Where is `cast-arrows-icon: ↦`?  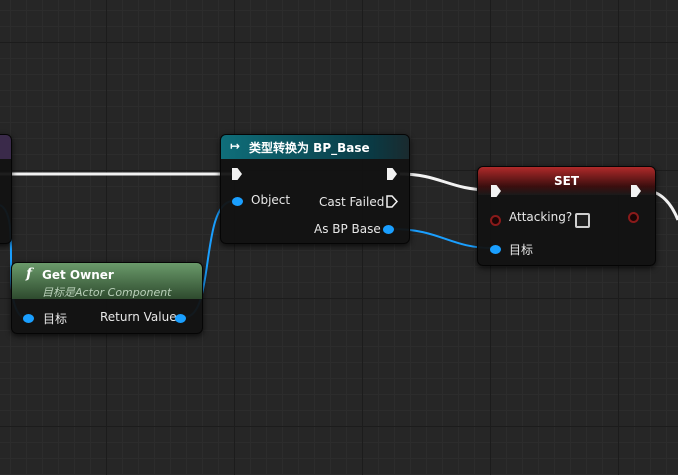
cast-arrows-icon: ↦ is located at coordinates (235, 146).